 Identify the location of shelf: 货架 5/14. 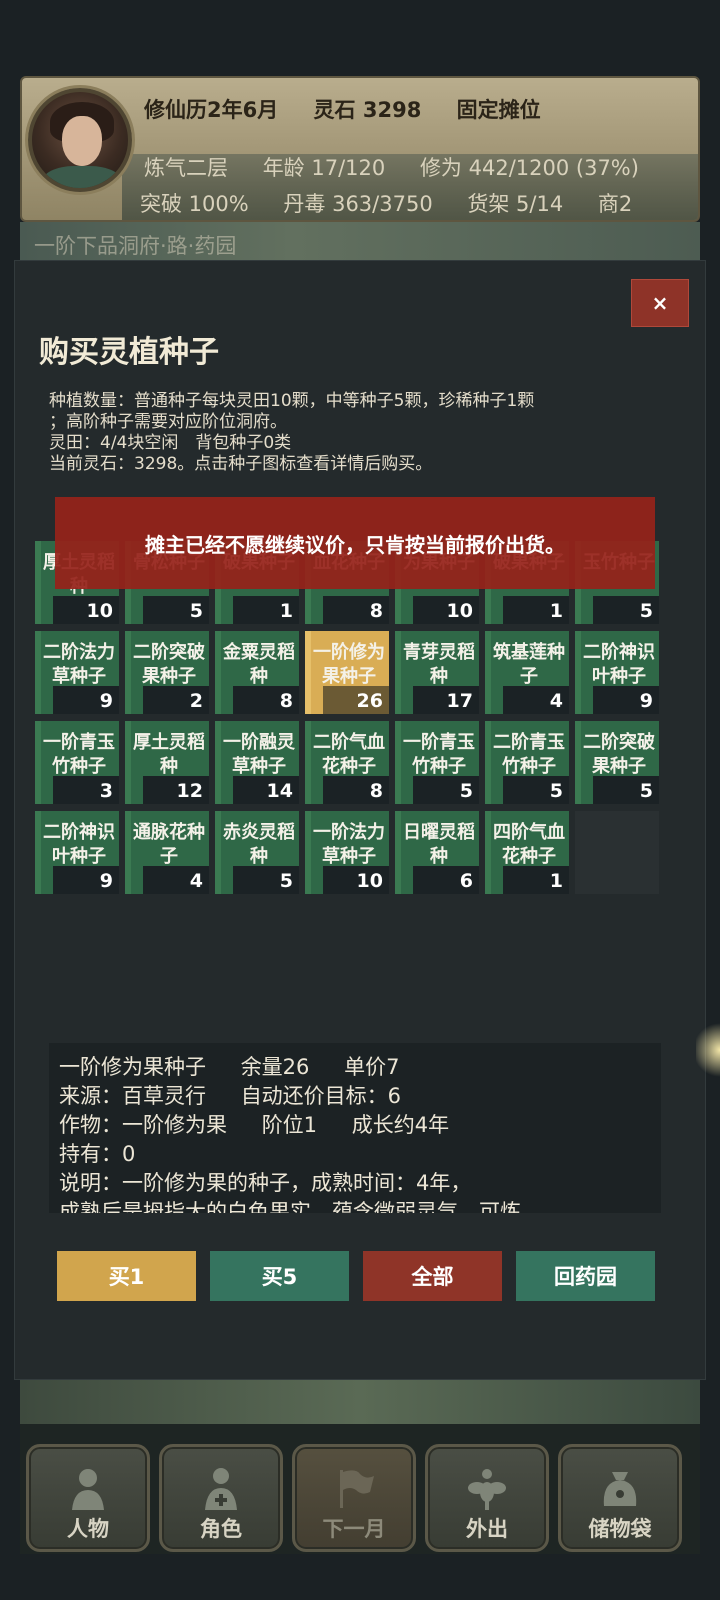
(515, 204).